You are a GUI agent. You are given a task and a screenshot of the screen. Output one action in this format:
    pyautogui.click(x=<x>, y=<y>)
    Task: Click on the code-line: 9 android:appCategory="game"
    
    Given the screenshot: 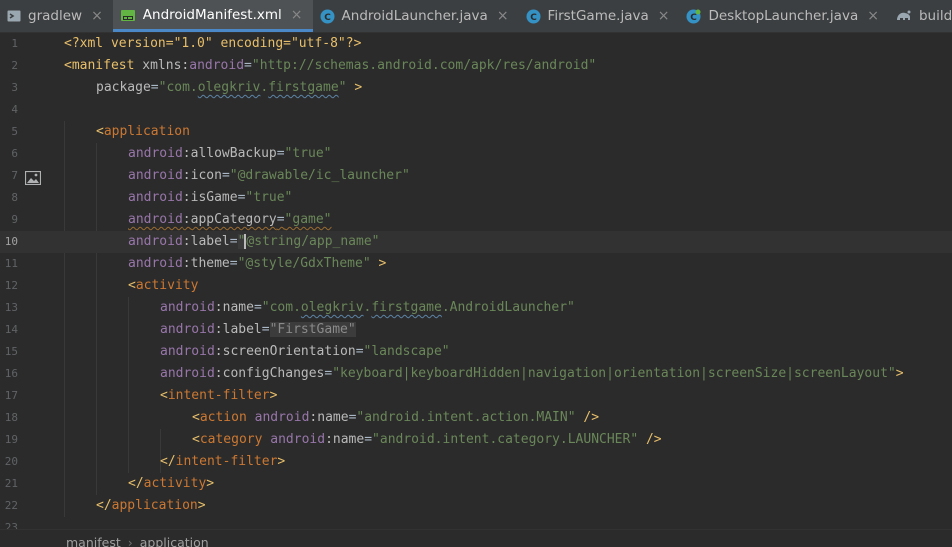 What is the action you would take?
    pyautogui.click(x=476, y=220)
    